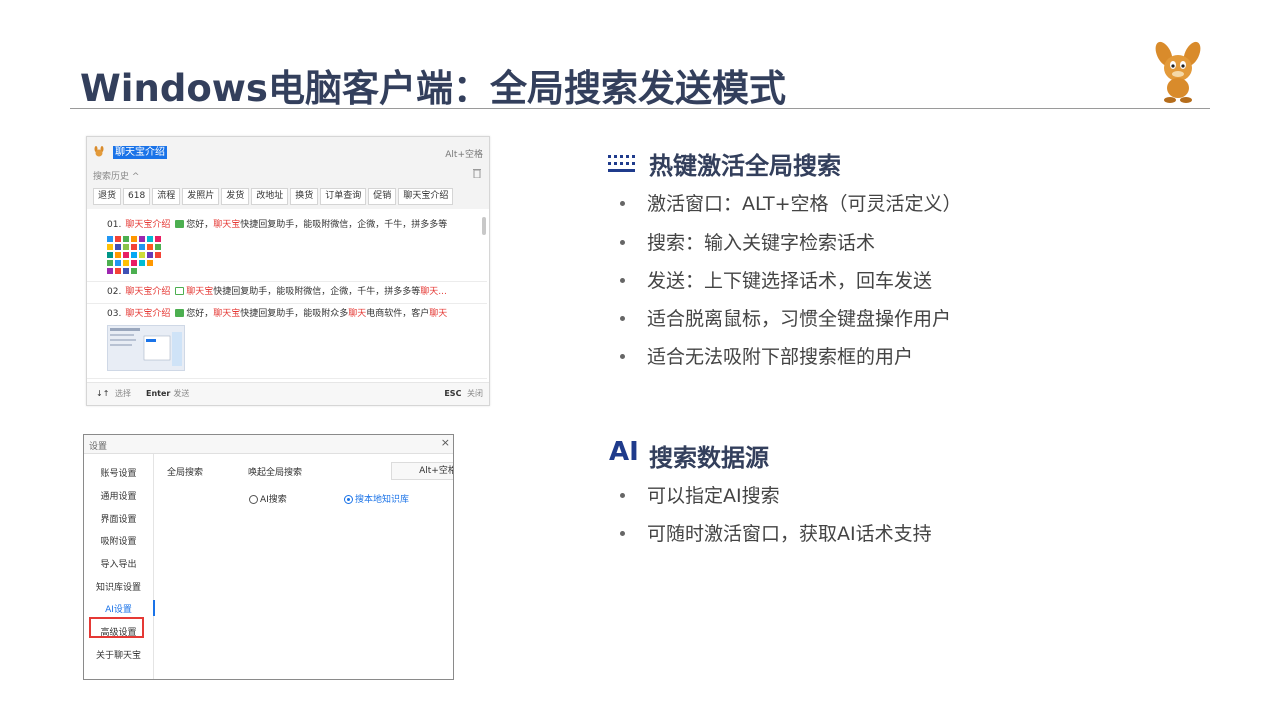 The width and height of the screenshot is (1280, 720). Describe the element at coordinates (268, 498) in the screenshot. I see `radio-ai-search: AI搜索` at that location.